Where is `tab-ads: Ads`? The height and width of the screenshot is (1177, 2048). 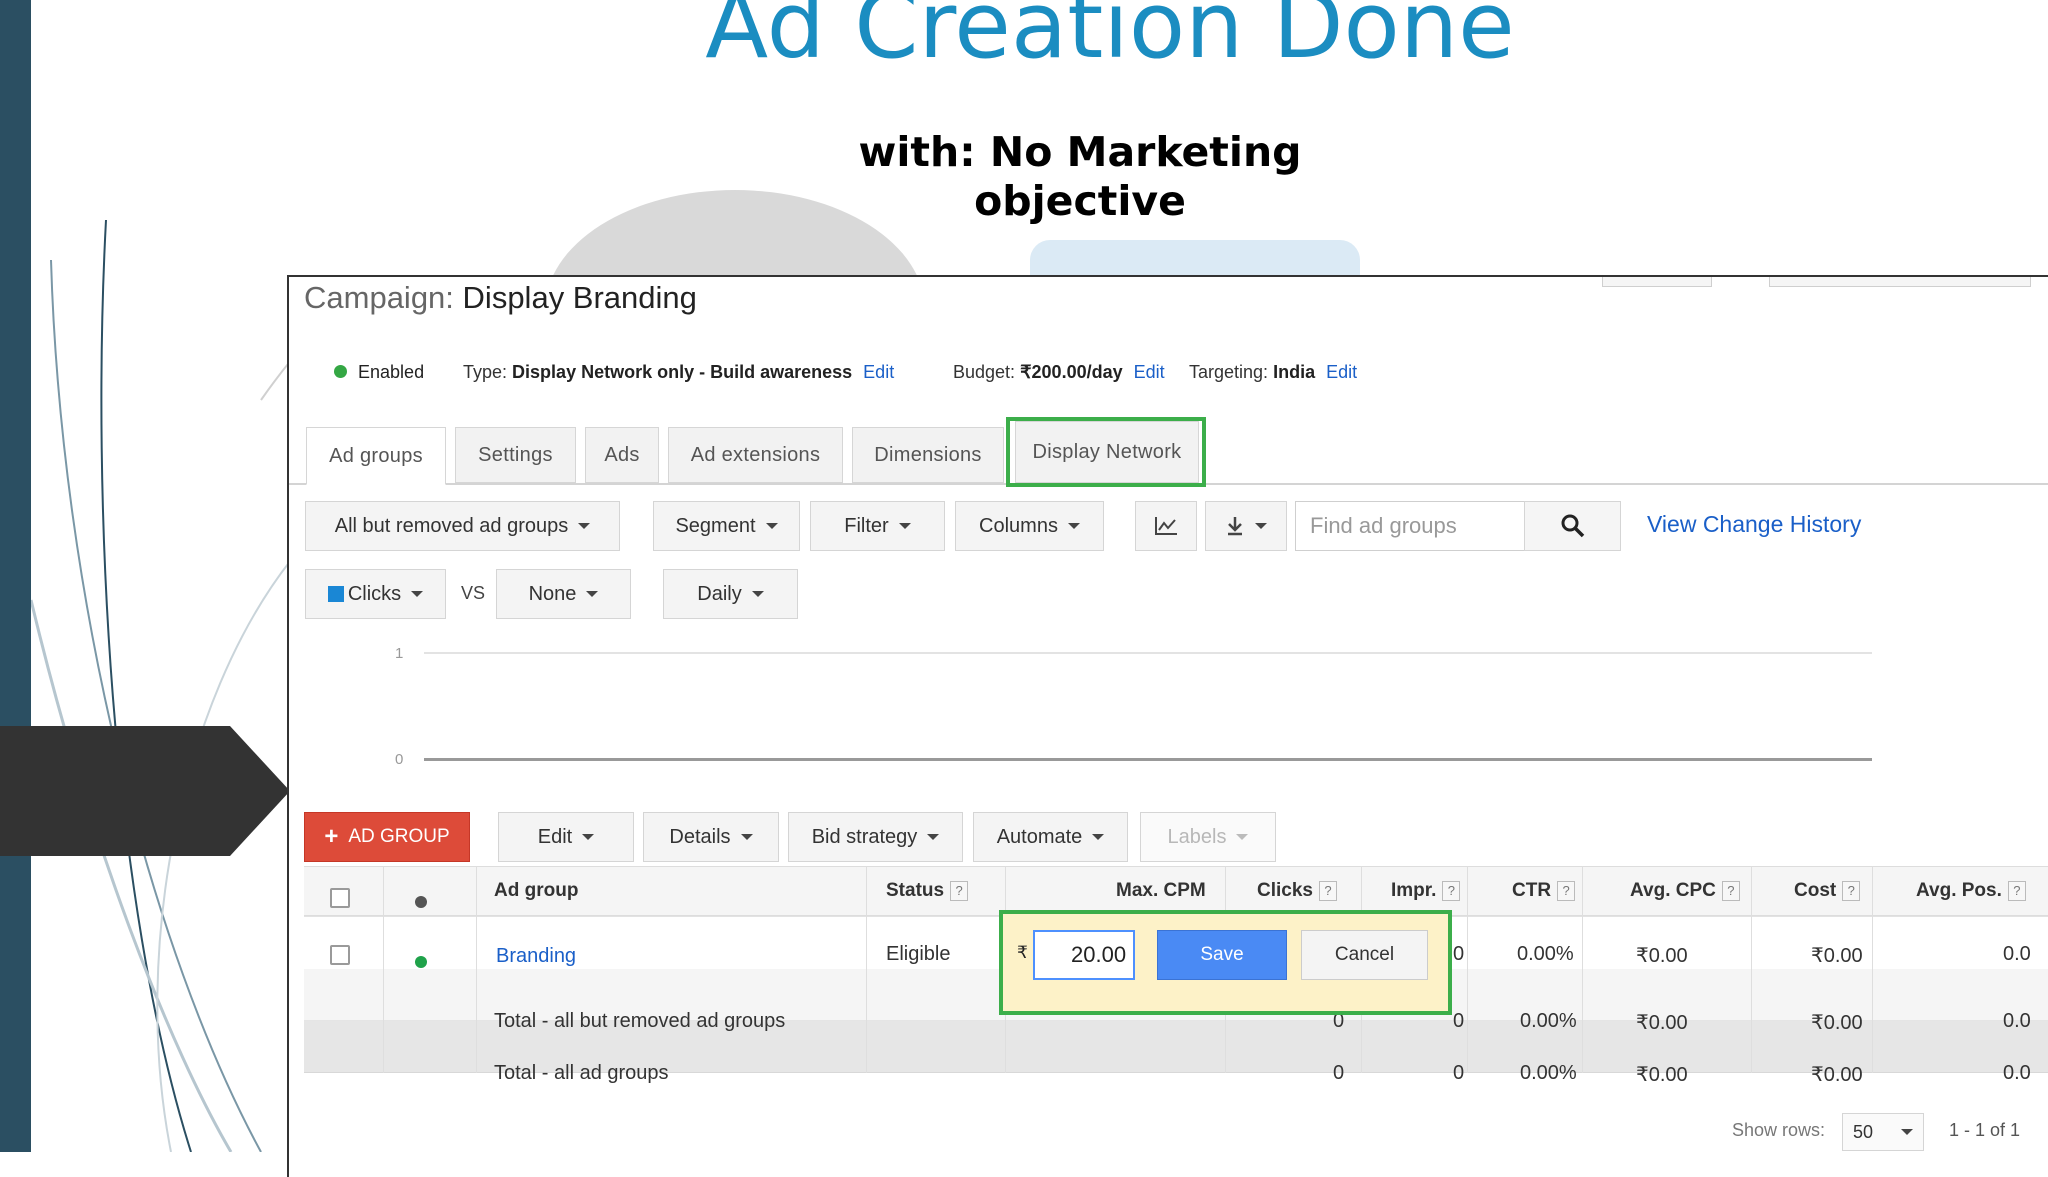 tab-ads: Ads is located at coordinates (622, 455).